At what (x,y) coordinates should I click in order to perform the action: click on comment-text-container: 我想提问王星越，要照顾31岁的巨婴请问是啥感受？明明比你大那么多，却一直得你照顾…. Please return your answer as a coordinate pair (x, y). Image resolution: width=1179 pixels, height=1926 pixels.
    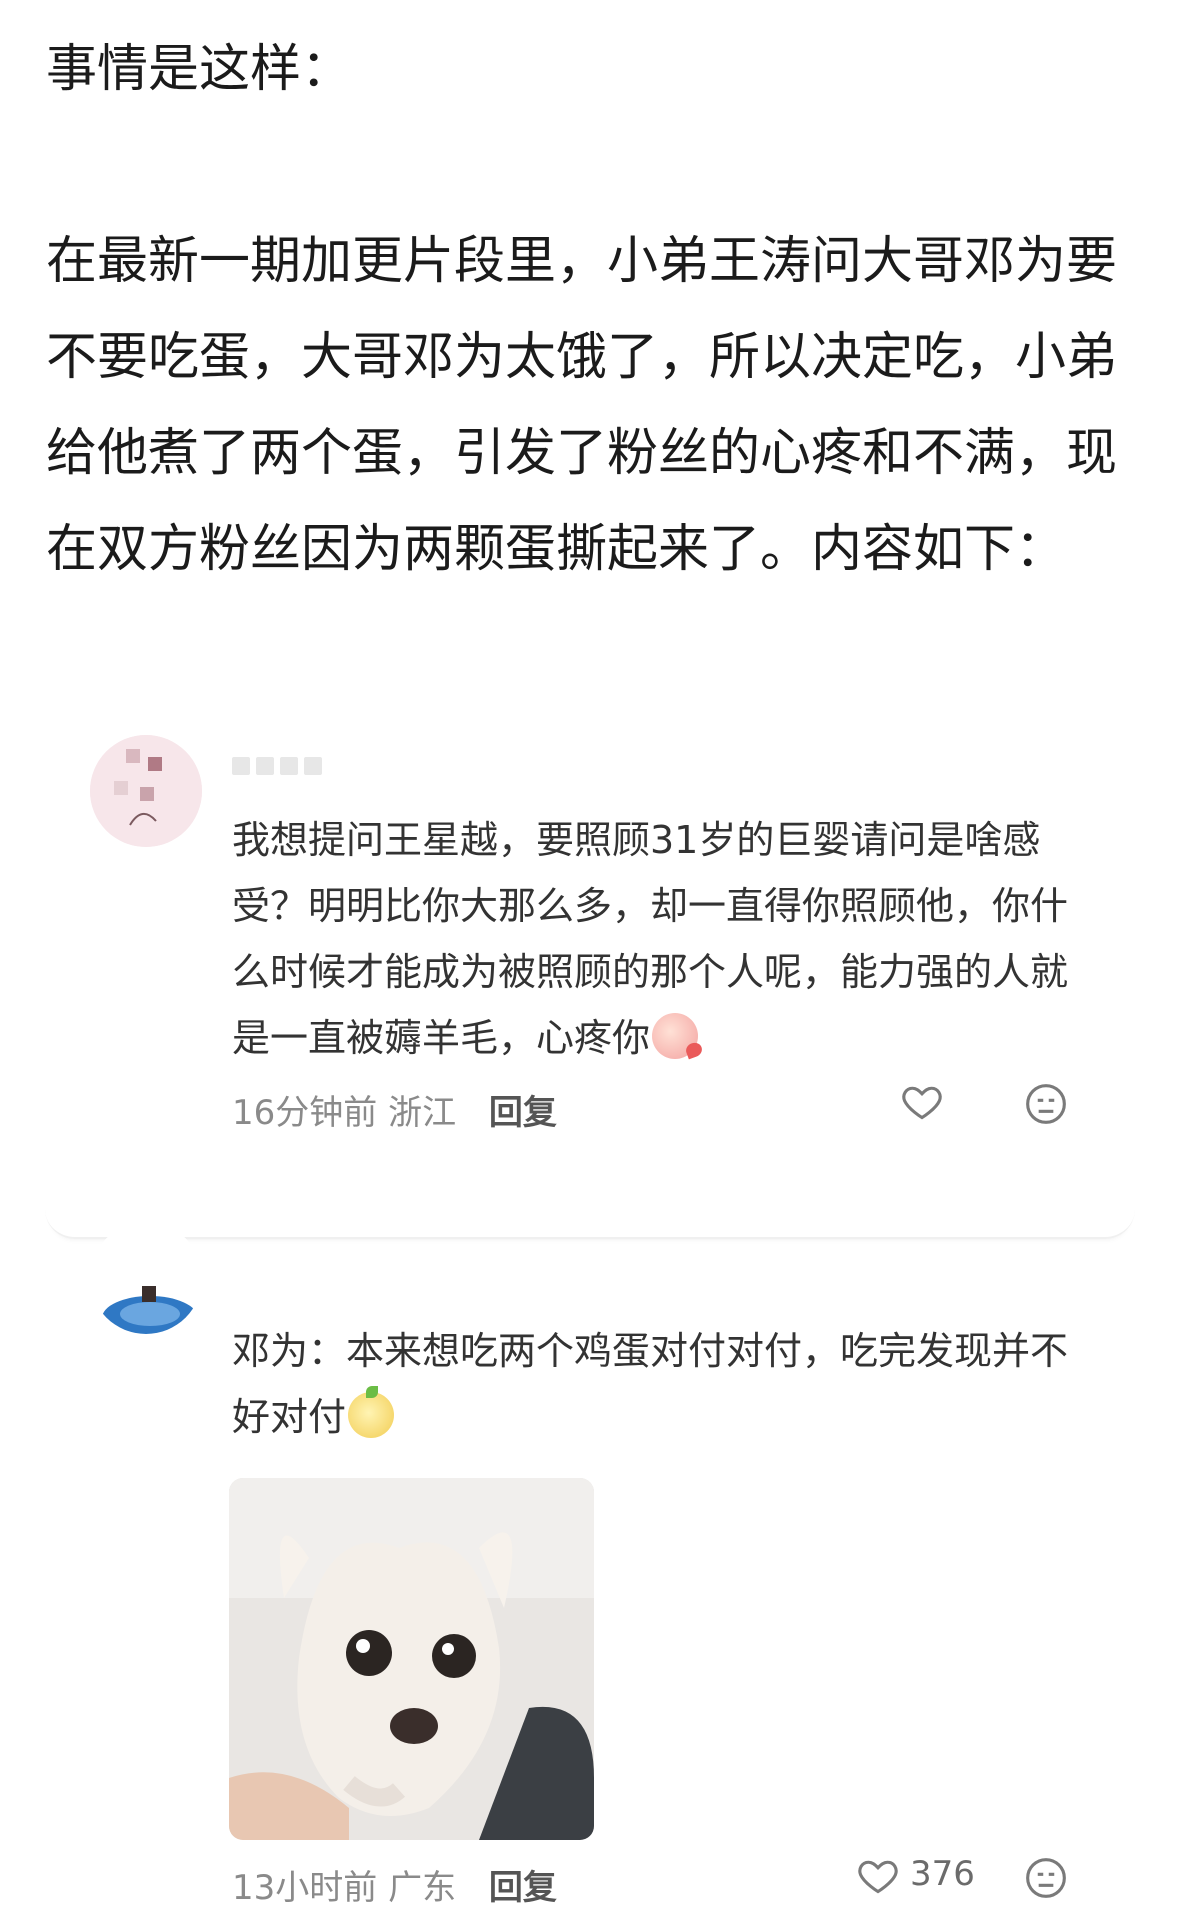
    Looking at the image, I should click on (662, 939).